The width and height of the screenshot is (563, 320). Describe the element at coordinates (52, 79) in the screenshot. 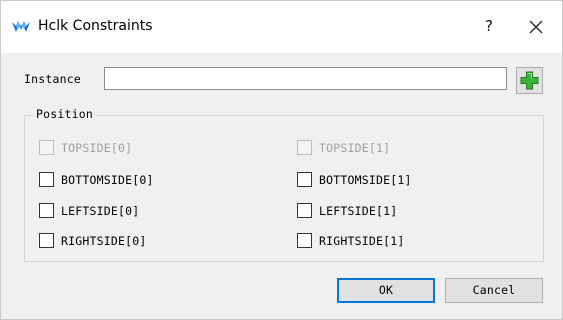

I see `instance-label: Instance` at that location.